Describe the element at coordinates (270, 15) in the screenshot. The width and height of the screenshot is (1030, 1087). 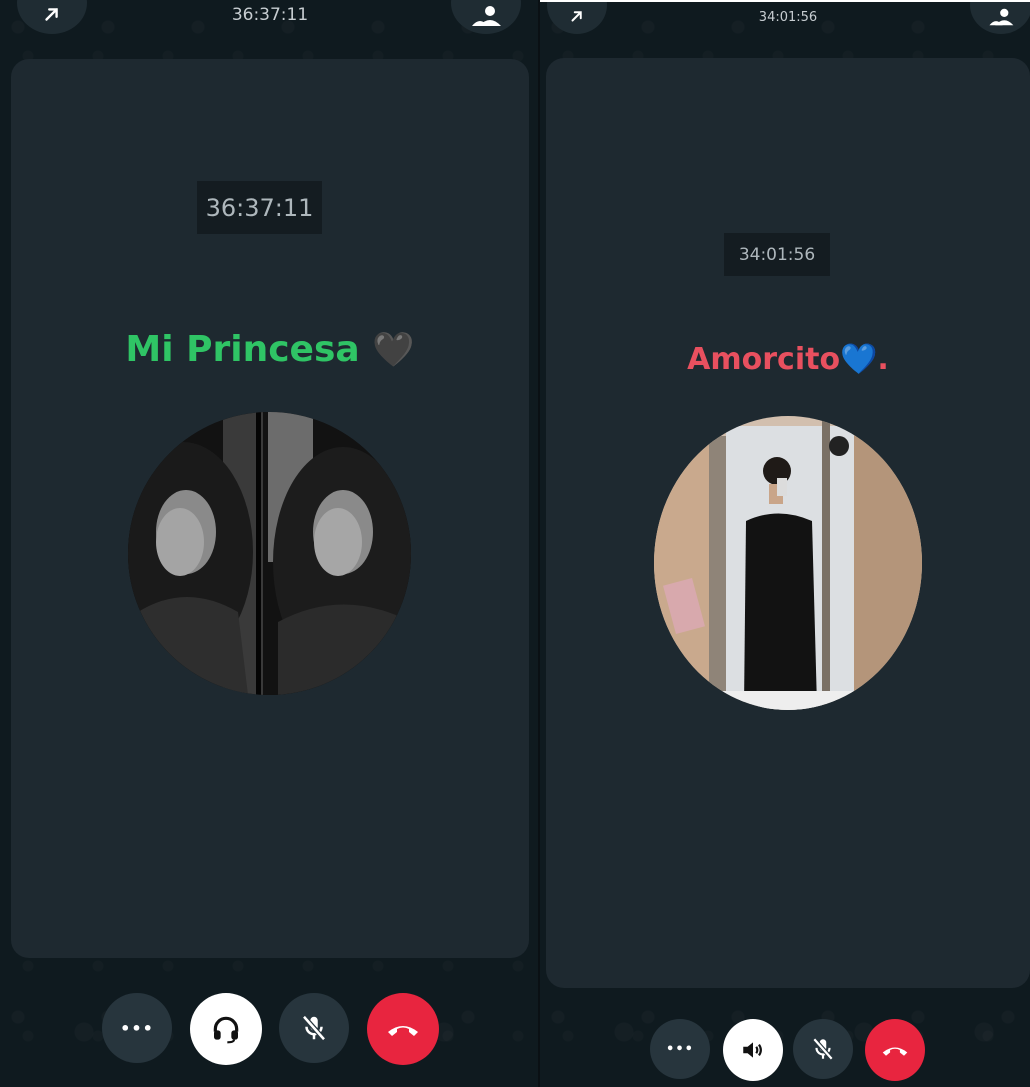
I see `call-duration-header: 36:37:11` at that location.